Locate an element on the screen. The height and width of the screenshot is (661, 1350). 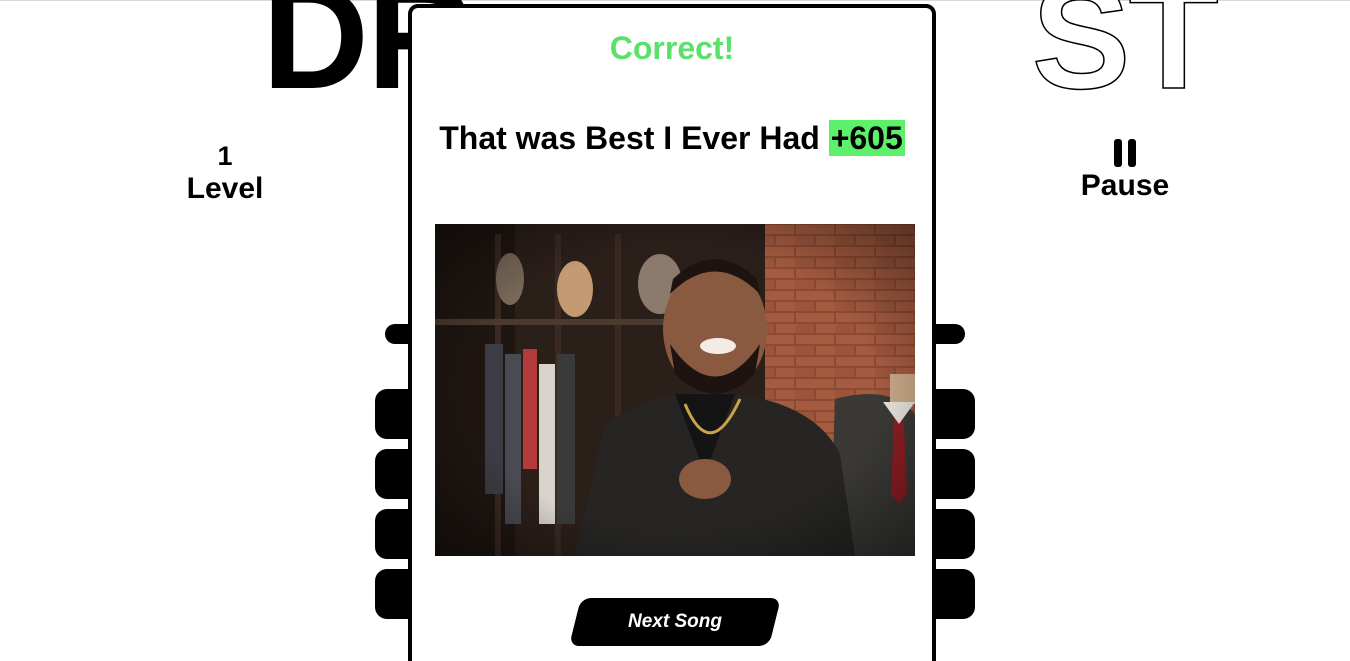
game-title-outline: ST is located at coordinates (1125, 60).